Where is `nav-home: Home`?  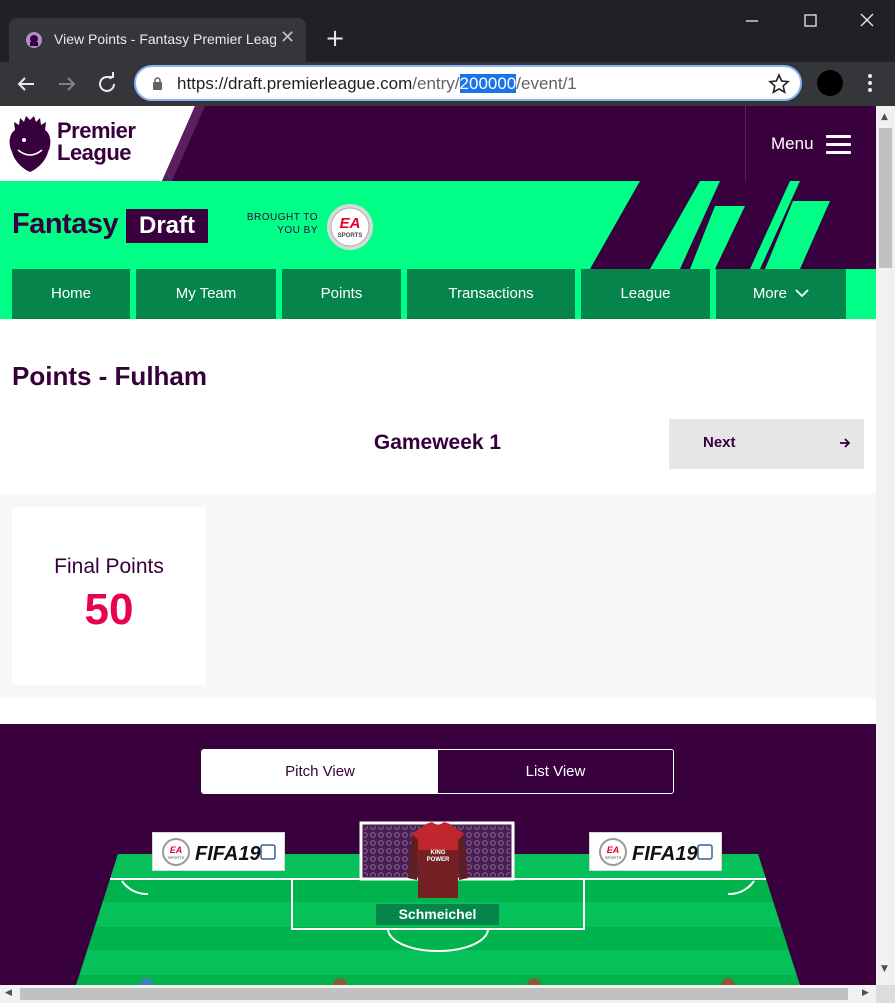
nav-home: Home is located at coordinates (71, 294).